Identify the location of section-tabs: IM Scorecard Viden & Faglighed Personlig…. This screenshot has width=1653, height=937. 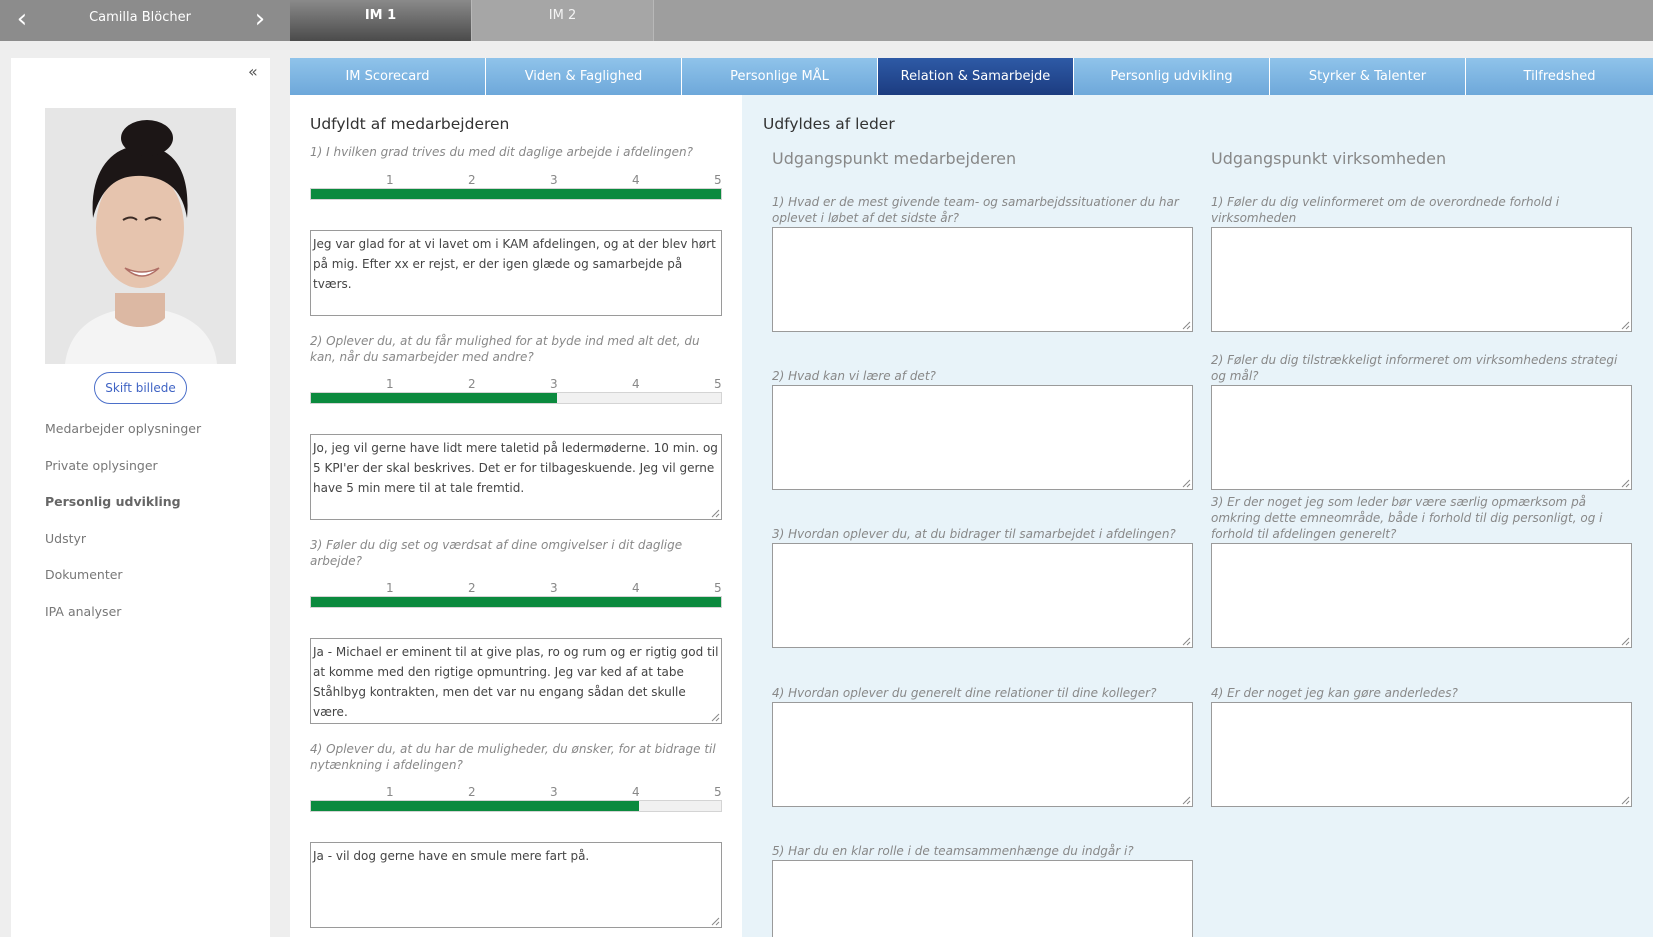
(971, 76).